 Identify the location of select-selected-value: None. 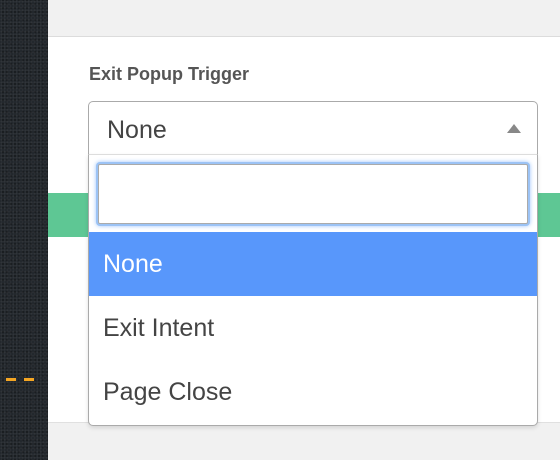
(137, 130).